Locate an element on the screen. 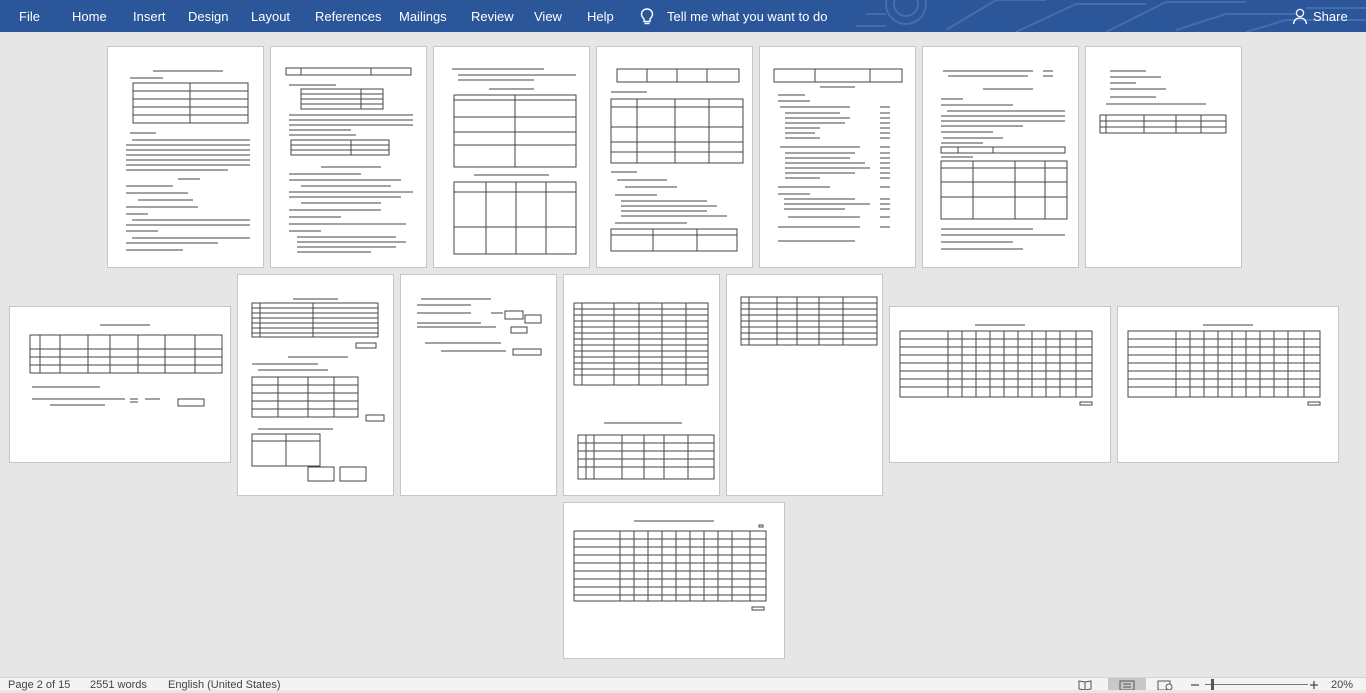  page-count-status: Page 2 of 15 is located at coordinates (39, 685).